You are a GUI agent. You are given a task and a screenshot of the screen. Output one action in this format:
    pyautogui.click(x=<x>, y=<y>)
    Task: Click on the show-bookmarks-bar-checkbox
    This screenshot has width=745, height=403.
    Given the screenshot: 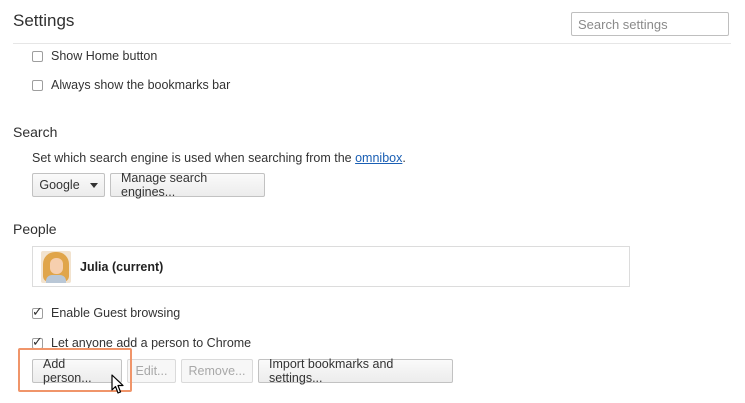 What is the action you would take?
    pyautogui.click(x=37, y=85)
    